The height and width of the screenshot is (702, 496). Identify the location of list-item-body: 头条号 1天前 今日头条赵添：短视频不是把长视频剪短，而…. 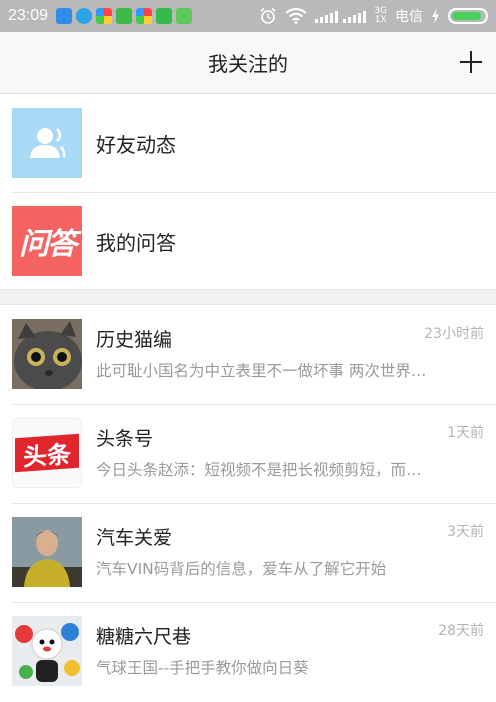
(290, 460).